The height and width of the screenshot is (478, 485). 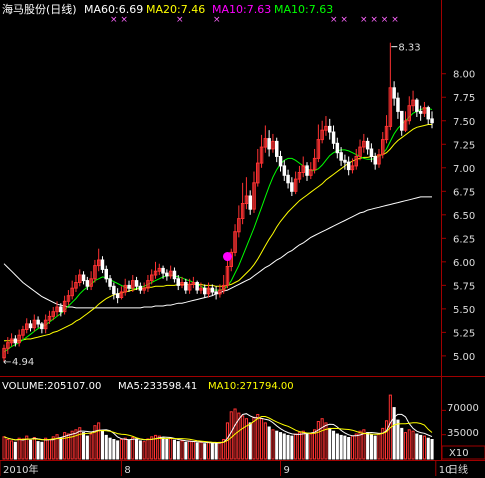 What do you see at coordinates (379, 20) in the screenshot?
I see `signal-marker: × × × ×` at bounding box center [379, 20].